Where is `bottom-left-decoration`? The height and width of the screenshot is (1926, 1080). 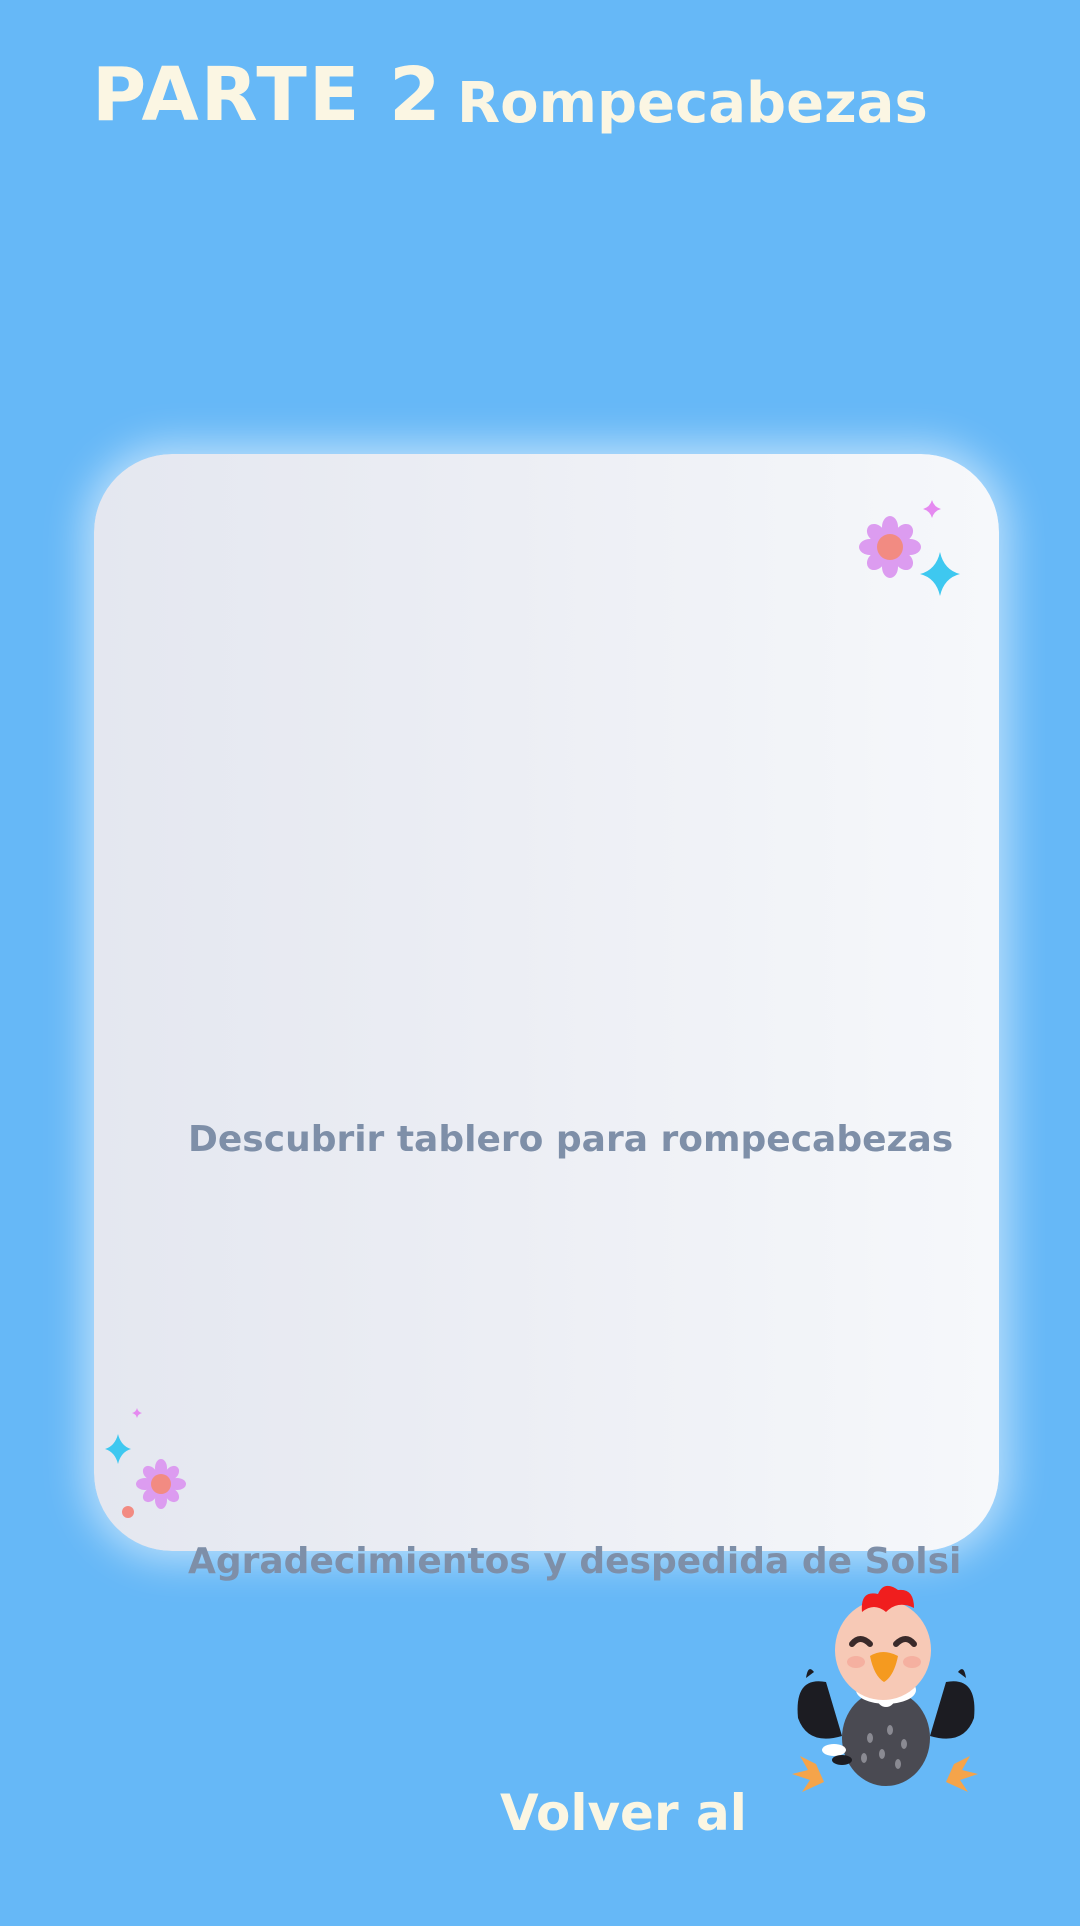 bottom-left-decoration is located at coordinates (145, 1463).